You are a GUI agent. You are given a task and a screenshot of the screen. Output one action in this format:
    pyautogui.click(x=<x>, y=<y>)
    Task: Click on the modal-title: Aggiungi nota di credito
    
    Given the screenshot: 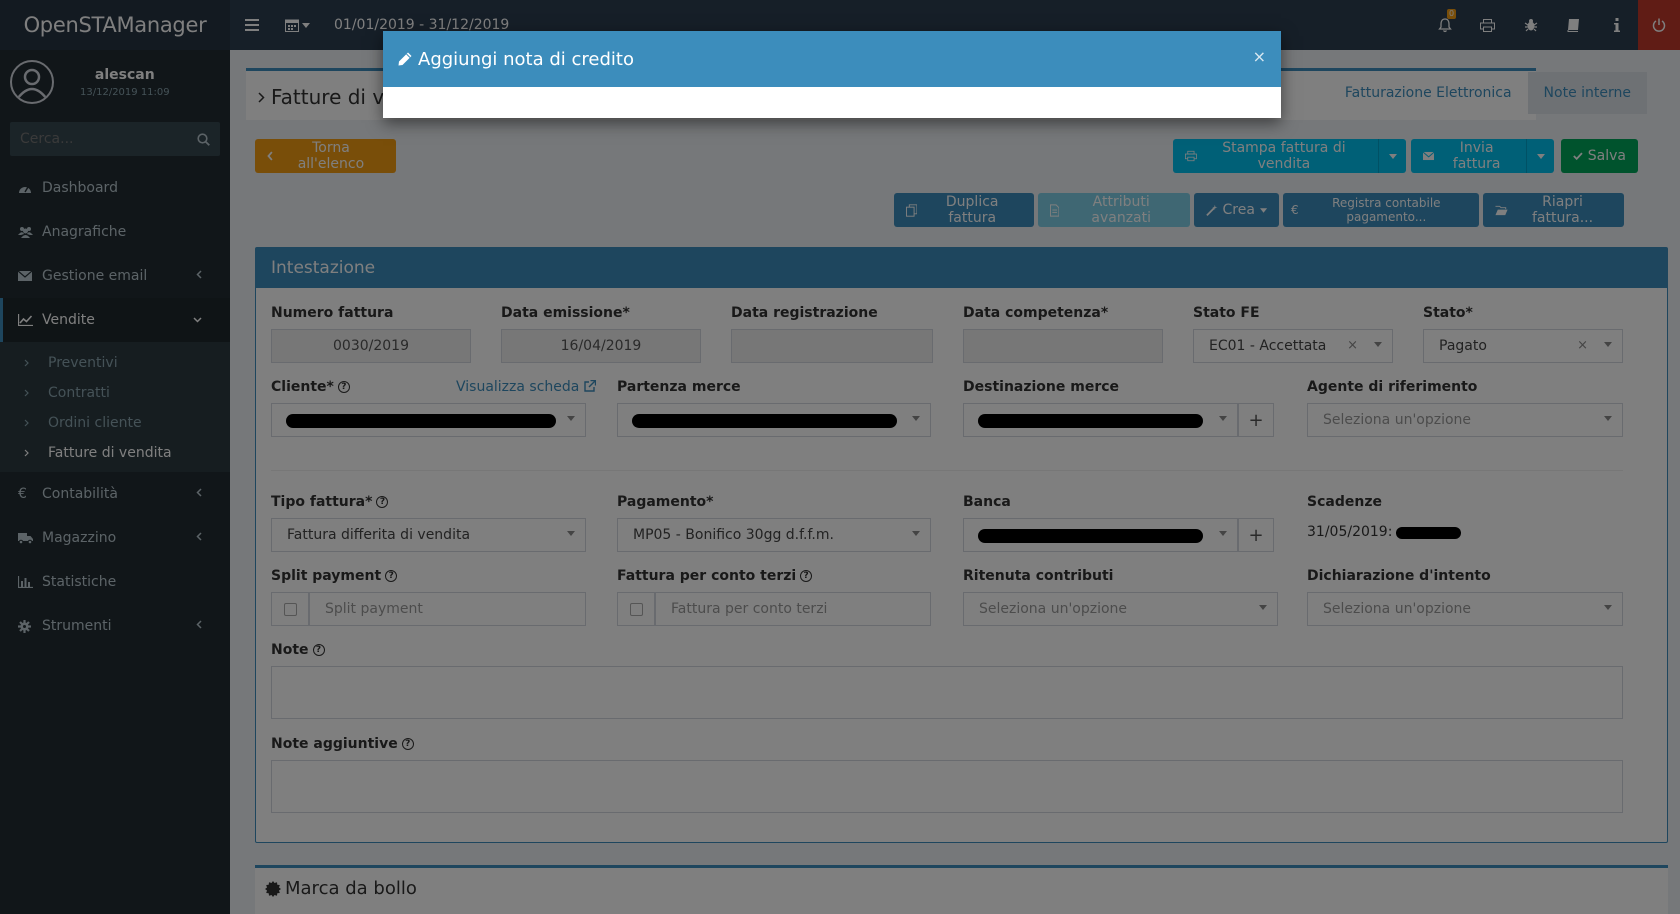 What is the action you would take?
    pyautogui.click(x=526, y=59)
    